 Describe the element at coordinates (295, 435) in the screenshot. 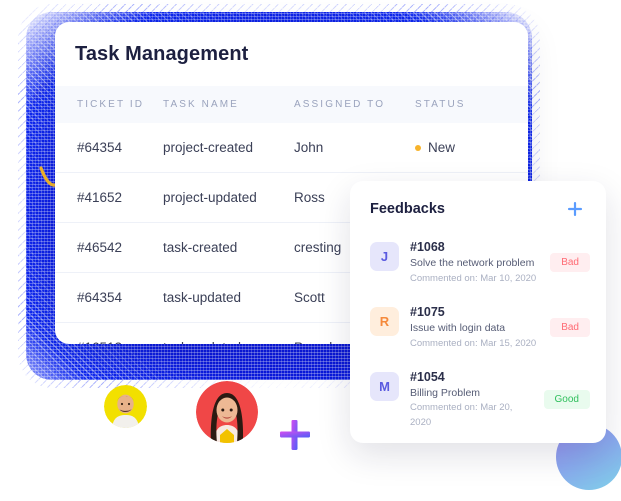

I see `purple-plus-decoration` at that location.